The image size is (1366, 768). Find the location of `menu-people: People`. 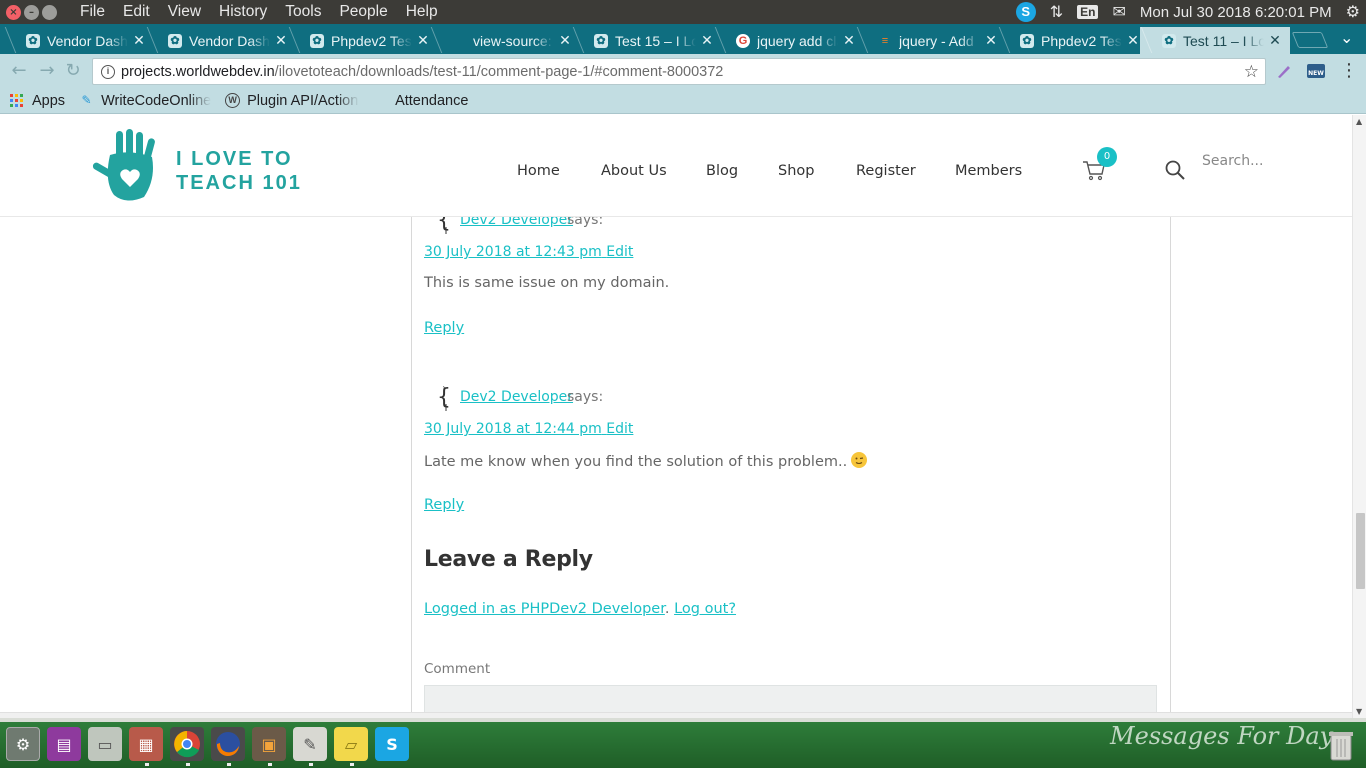

menu-people: People is located at coordinates (363, 12).